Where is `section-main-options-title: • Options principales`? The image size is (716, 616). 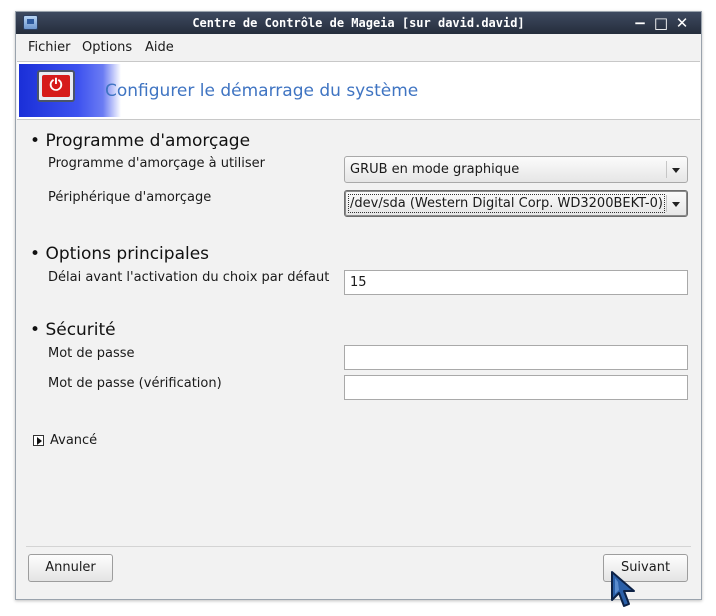
section-main-options-title: • Options principales is located at coordinates (120, 254).